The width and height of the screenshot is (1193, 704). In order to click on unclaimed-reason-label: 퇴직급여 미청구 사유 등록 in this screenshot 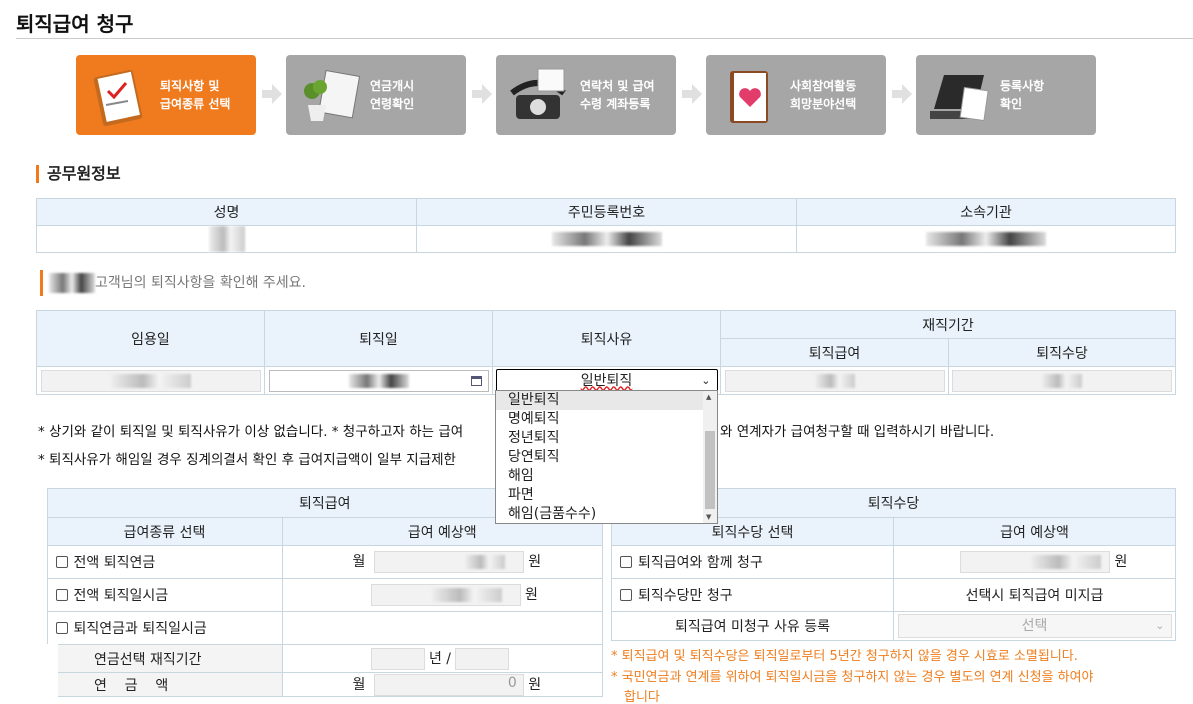, I will do `click(752, 626)`.